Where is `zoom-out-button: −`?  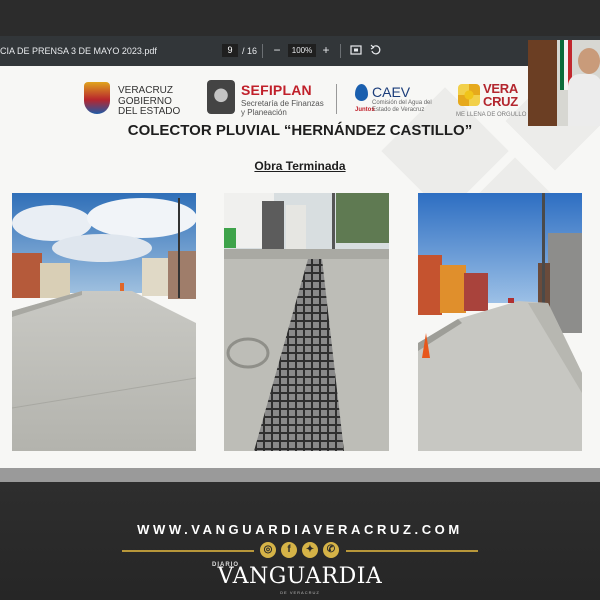 zoom-out-button: − is located at coordinates (277, 50).